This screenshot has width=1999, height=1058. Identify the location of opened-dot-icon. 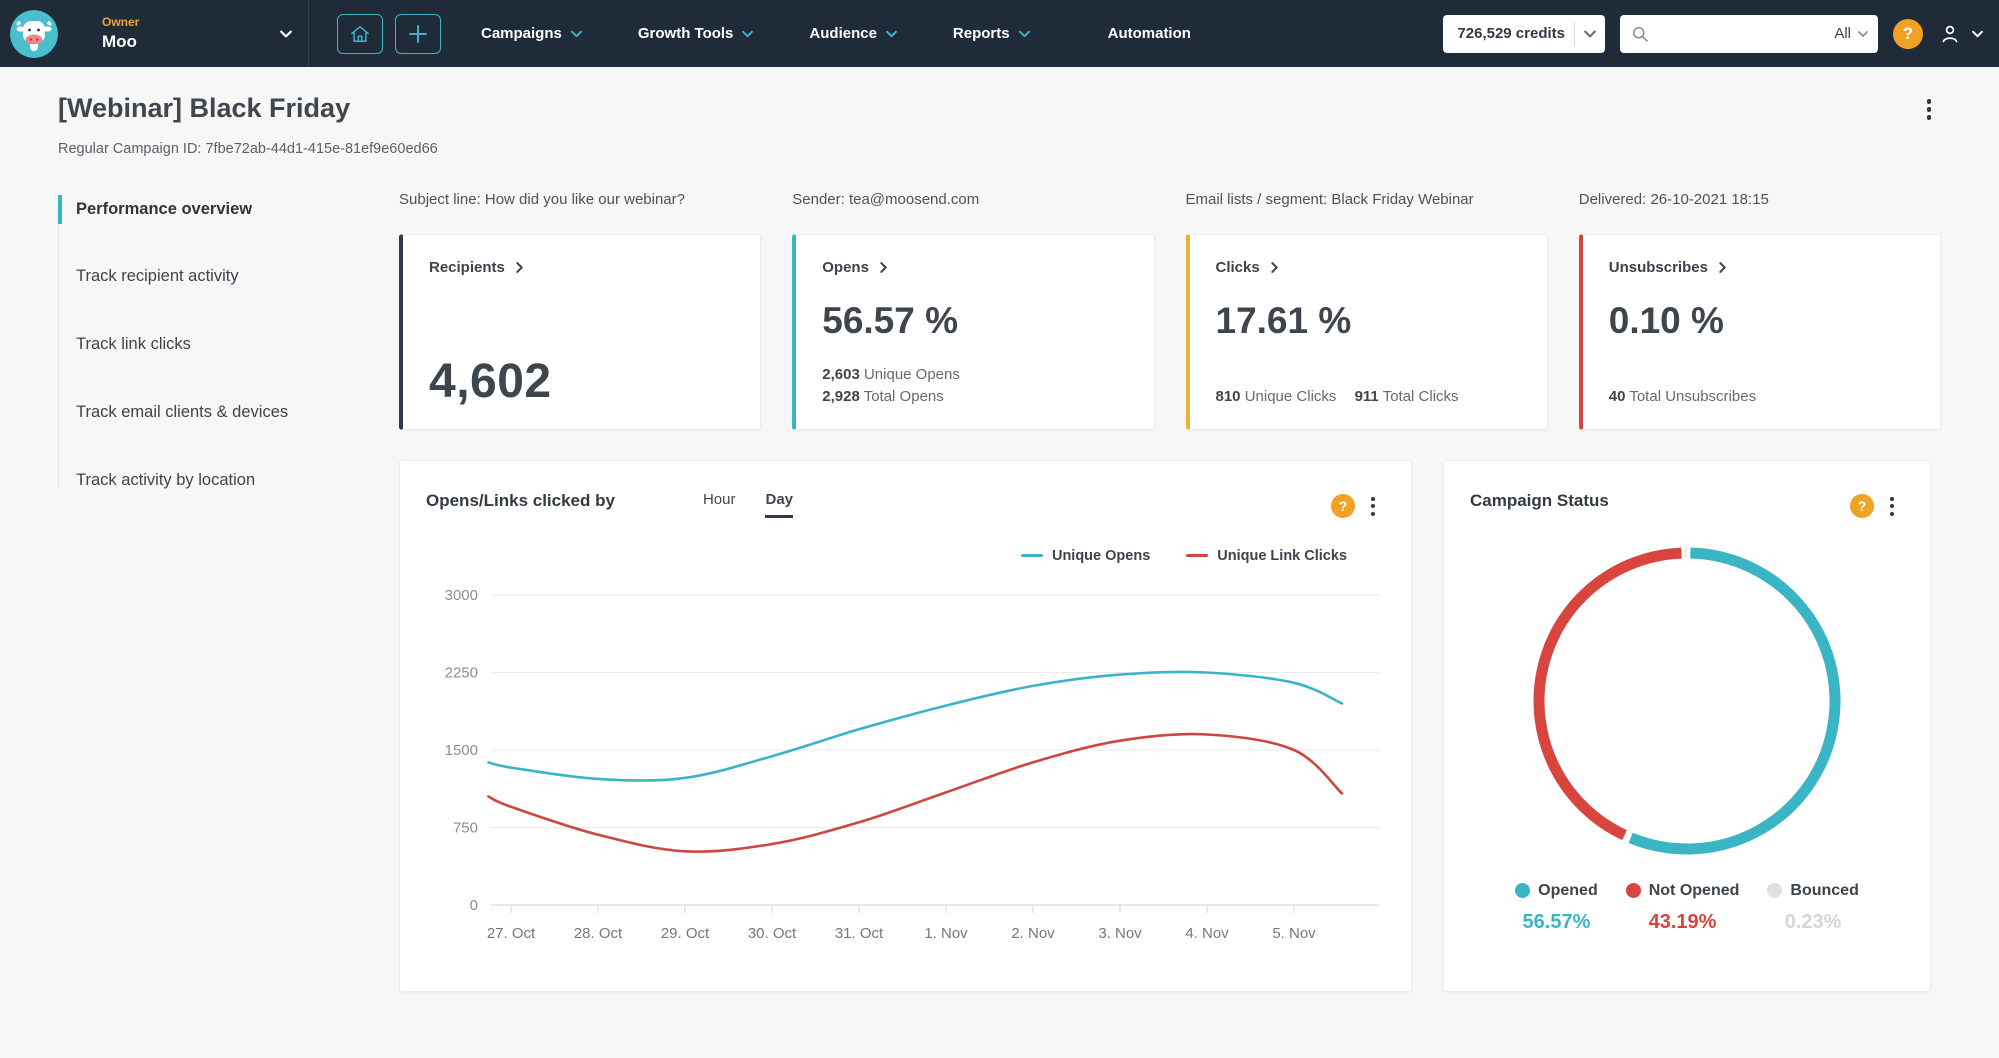
(1523, 890).